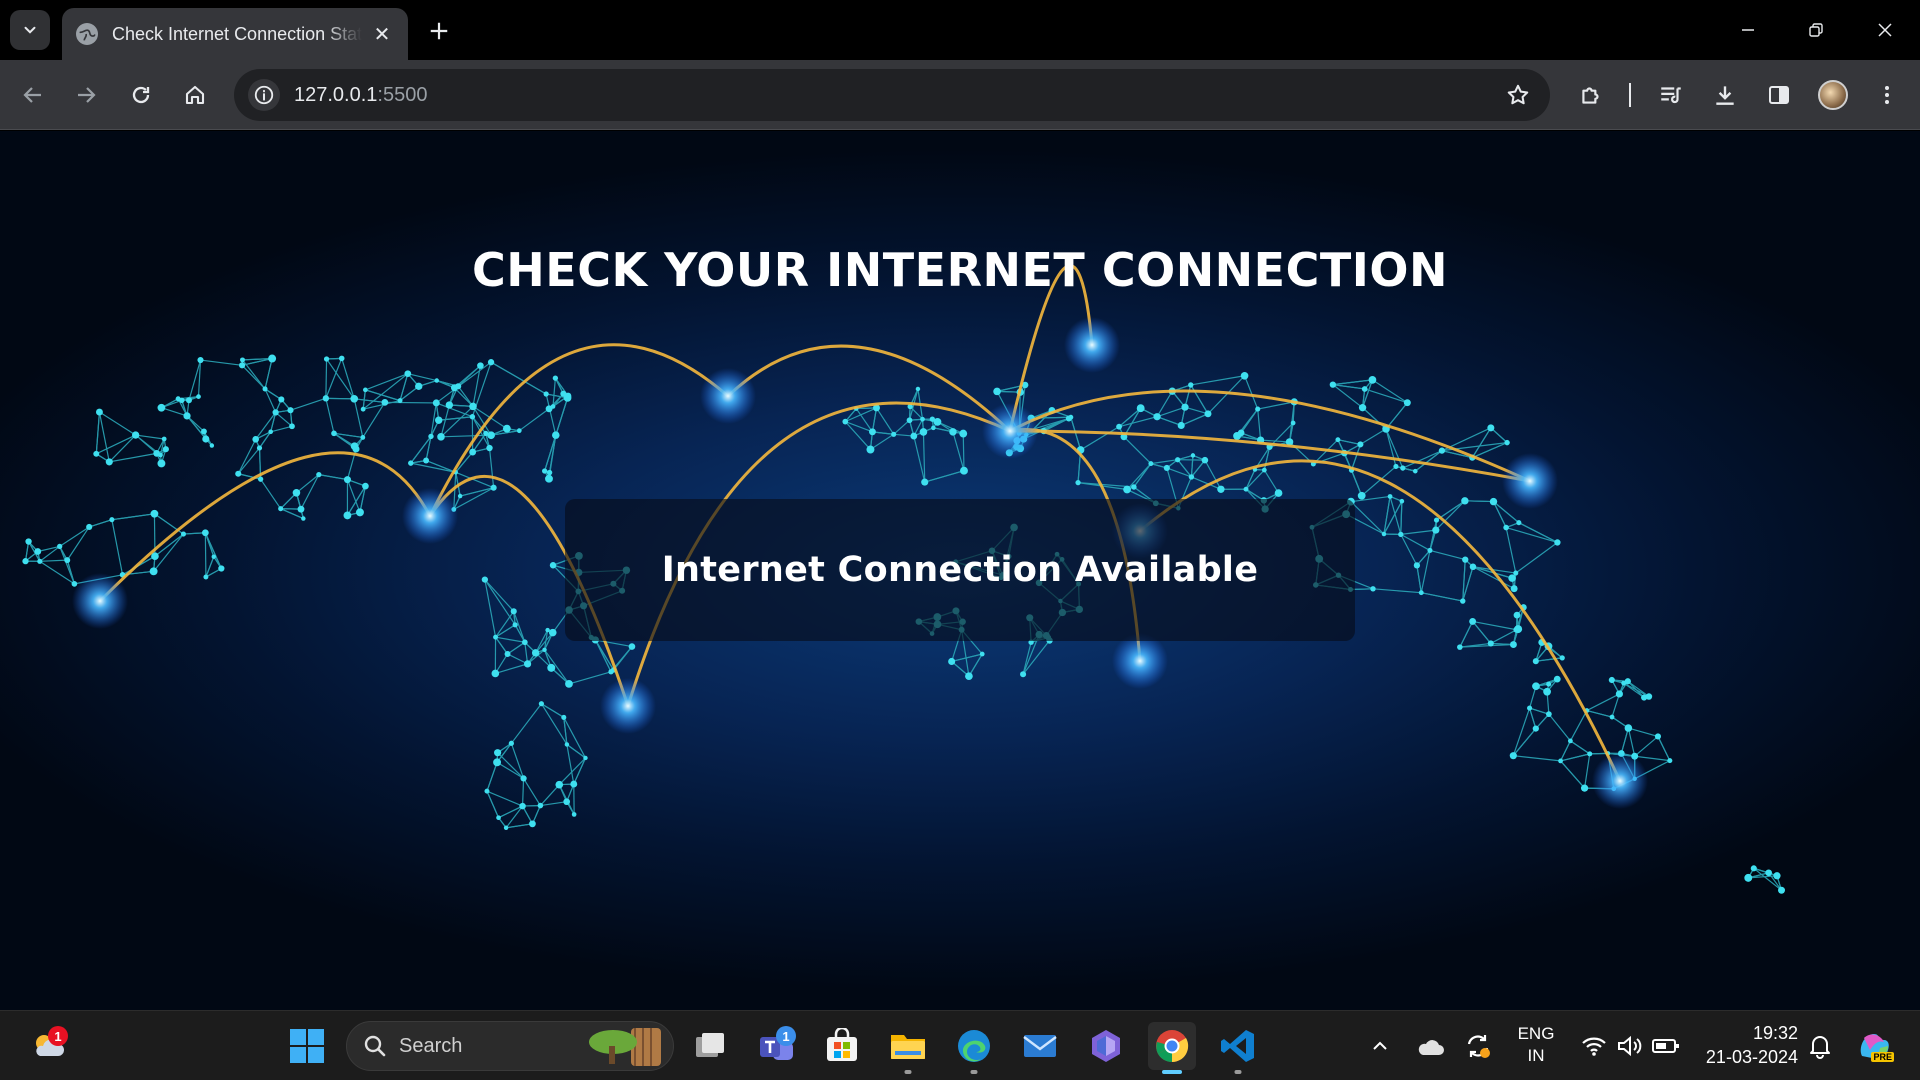 The image size is (1920, 1080). What do you see at coordinates (1238, 1048) in the screenshot?
I see `vscode-button` at bounding box center [1238, 1048].